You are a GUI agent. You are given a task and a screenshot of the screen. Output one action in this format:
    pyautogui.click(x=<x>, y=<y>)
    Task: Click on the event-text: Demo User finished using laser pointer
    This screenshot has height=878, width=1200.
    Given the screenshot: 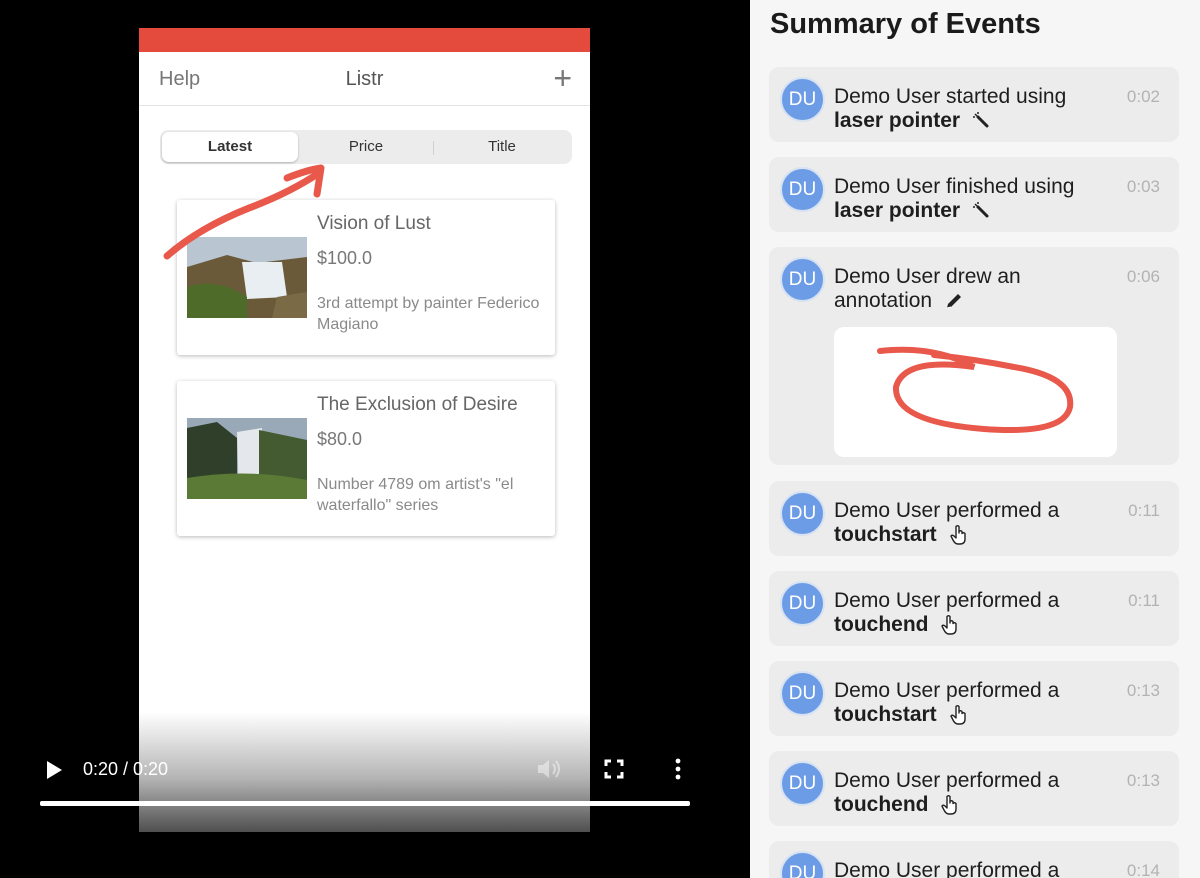 What is the action you would take?
    pyautogui.click(x=954, y=198)
    